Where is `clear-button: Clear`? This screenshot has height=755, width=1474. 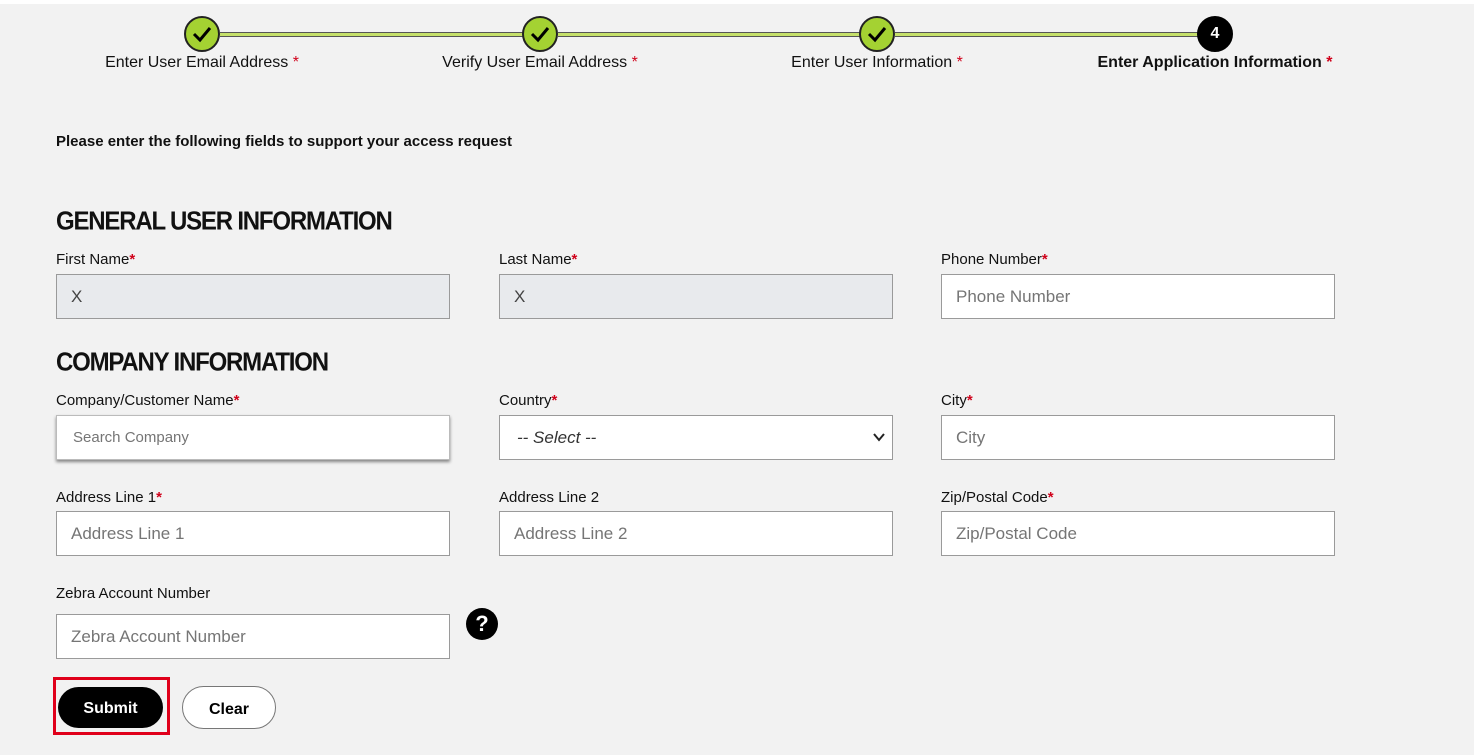
clear-button: Clear is located at coordinates (229, 707).